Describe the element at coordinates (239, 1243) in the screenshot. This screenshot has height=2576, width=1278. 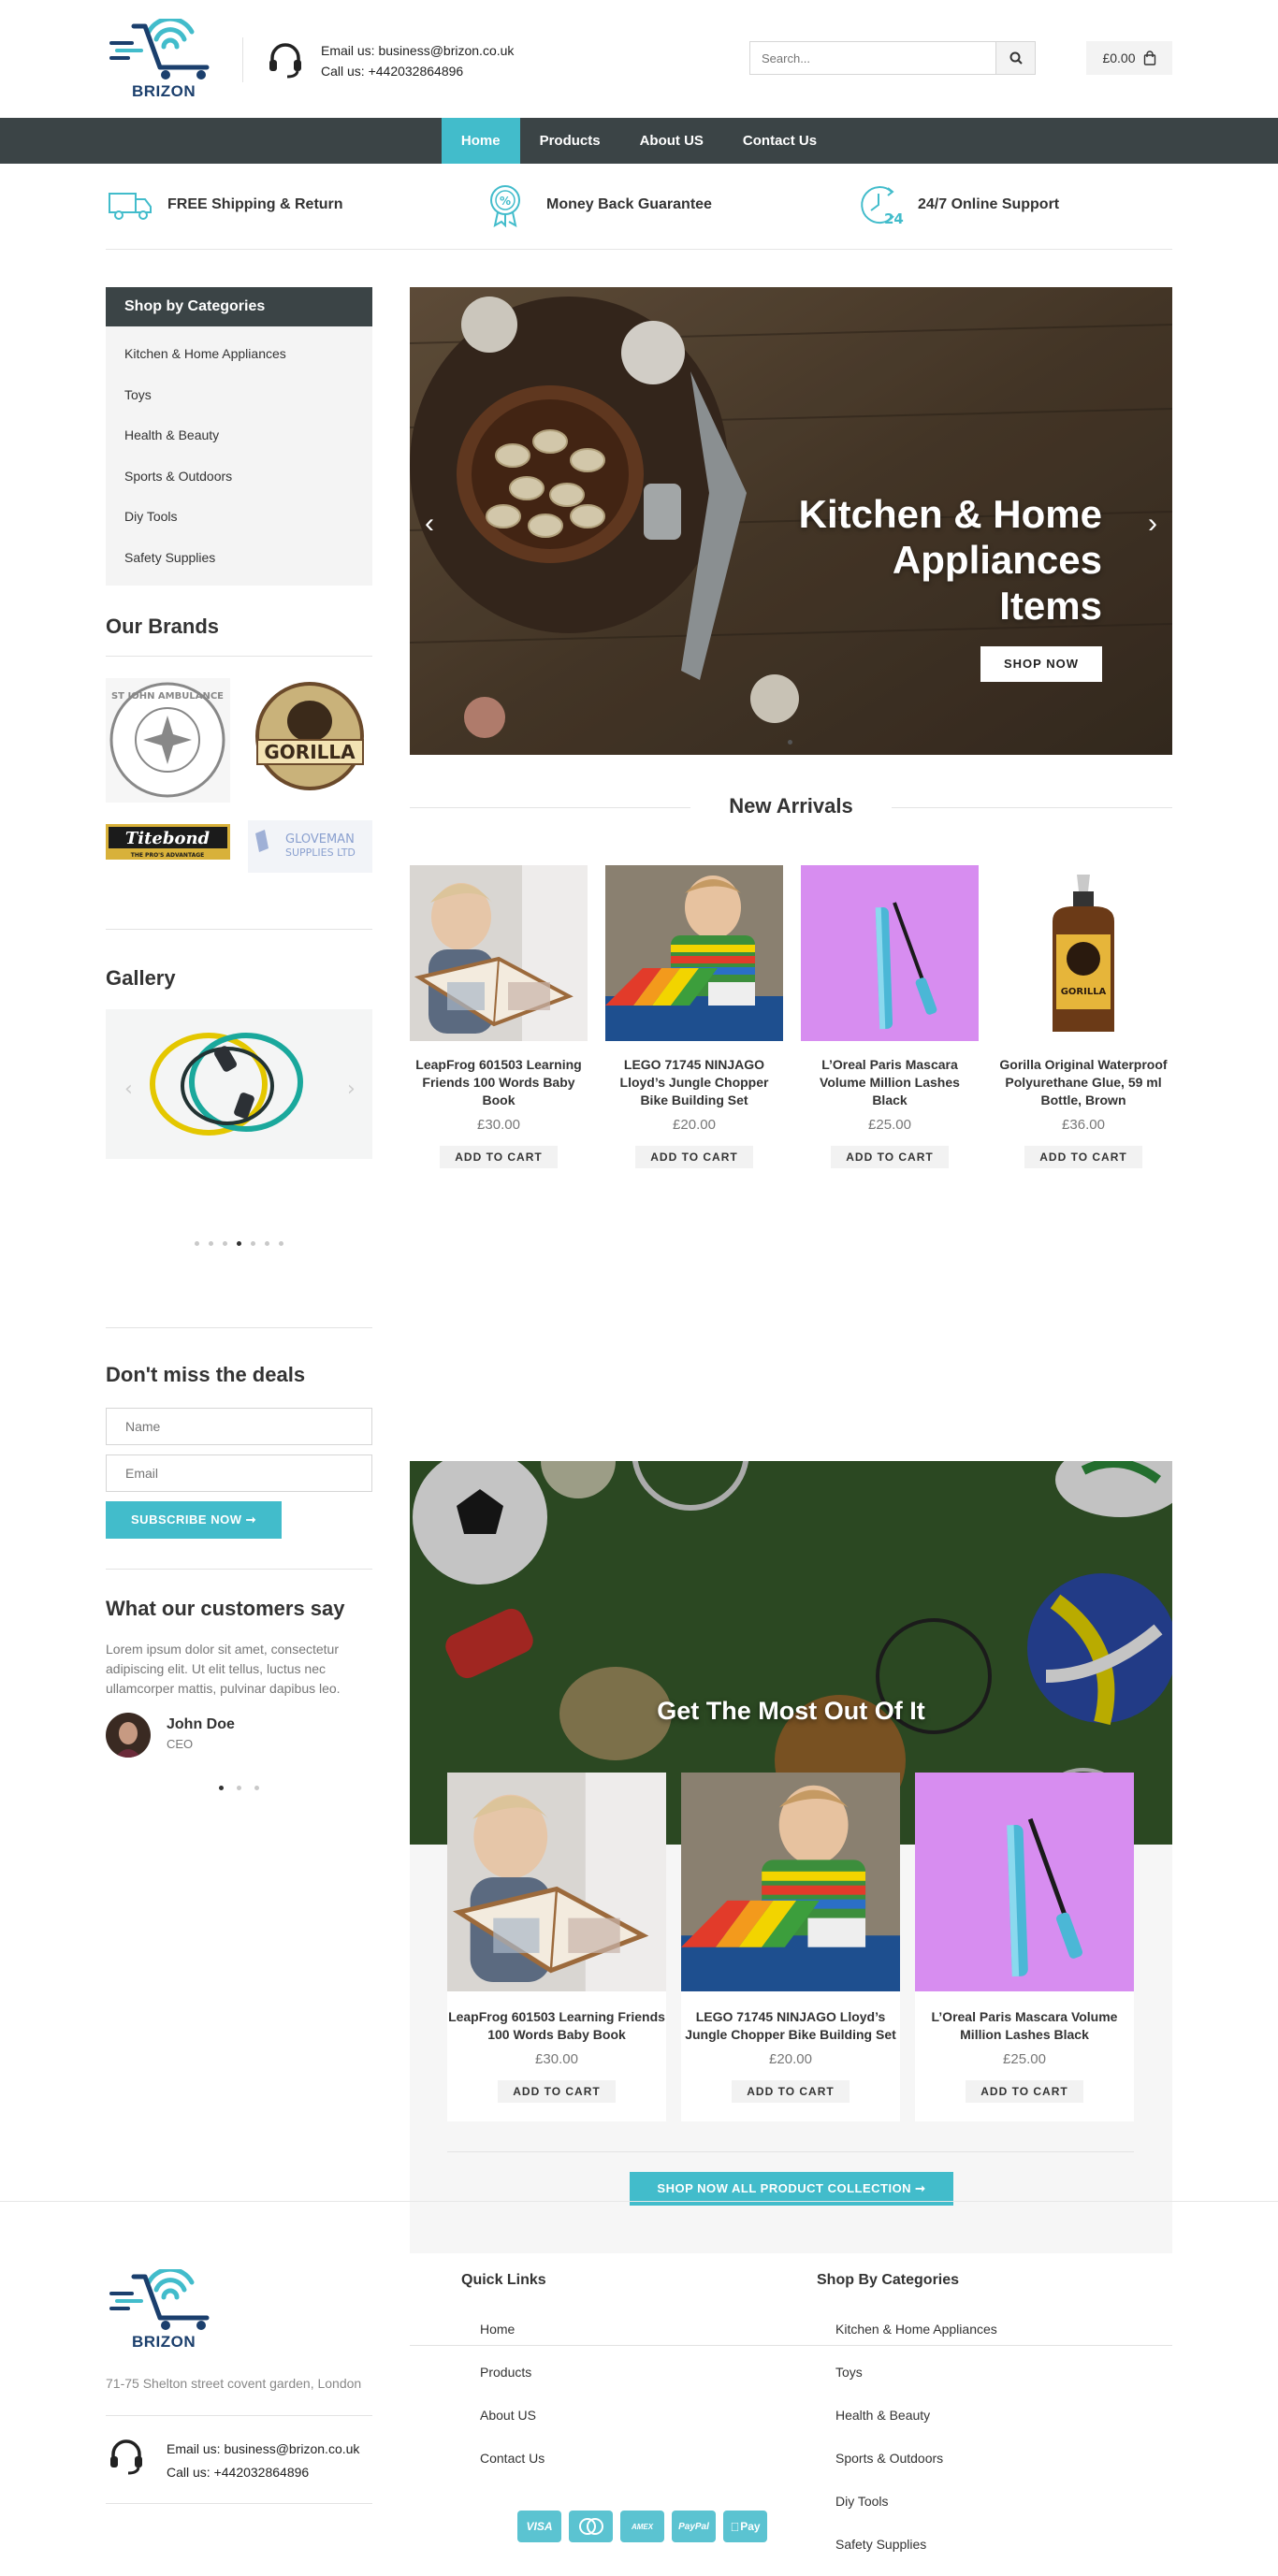
I see `gallery-dot-active` at that location.